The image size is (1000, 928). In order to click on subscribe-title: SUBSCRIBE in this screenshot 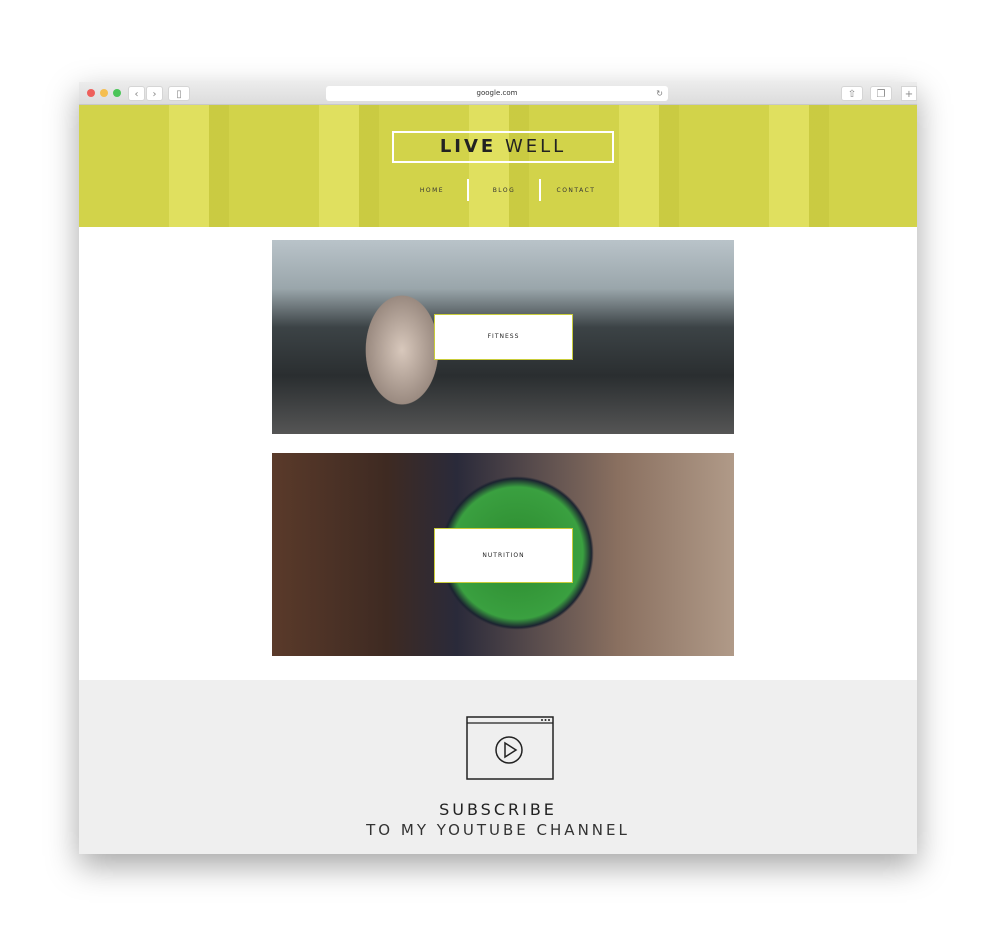, I will do `click(498, 809)`.